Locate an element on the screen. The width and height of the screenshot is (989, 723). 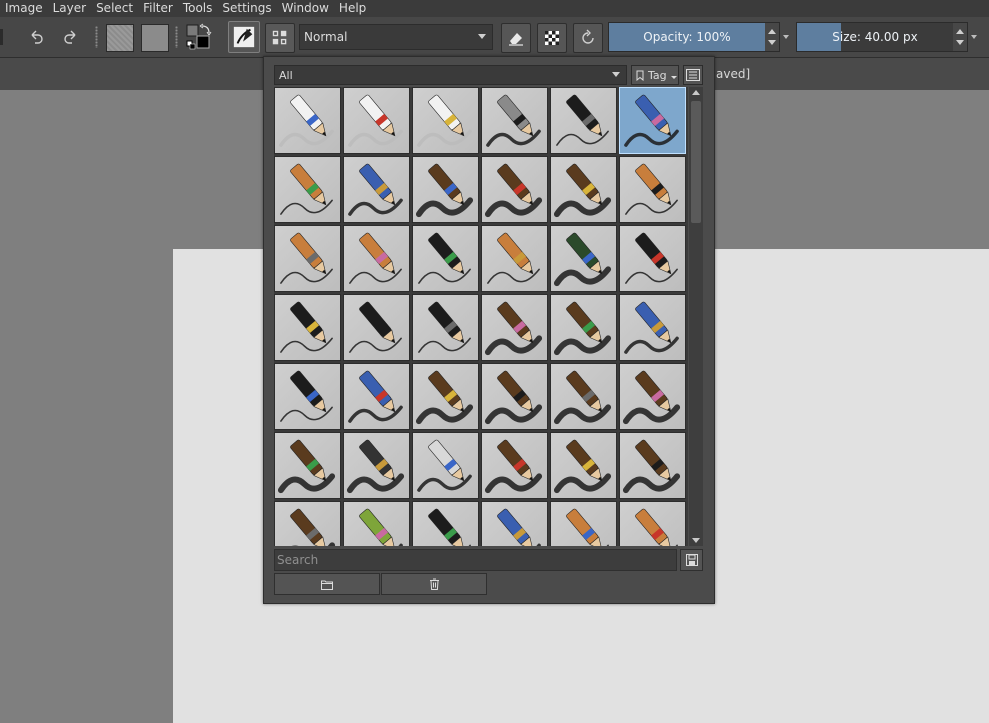
menu-select: Select is located at coordinates (114, 8).